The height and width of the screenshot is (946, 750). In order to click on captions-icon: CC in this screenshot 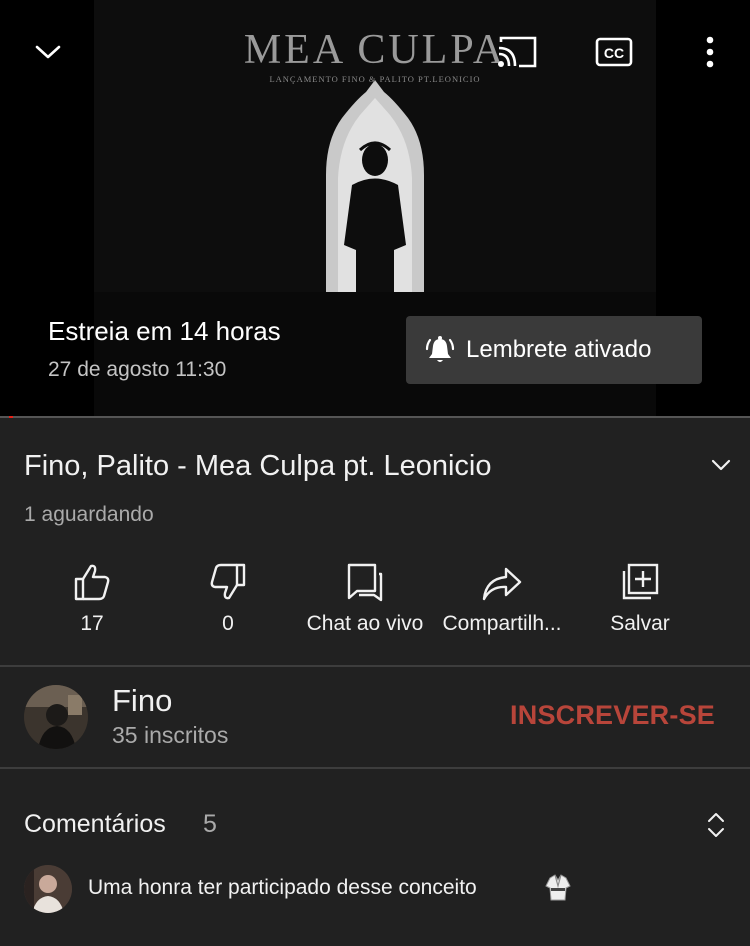, I will do `click(614, 52)`.